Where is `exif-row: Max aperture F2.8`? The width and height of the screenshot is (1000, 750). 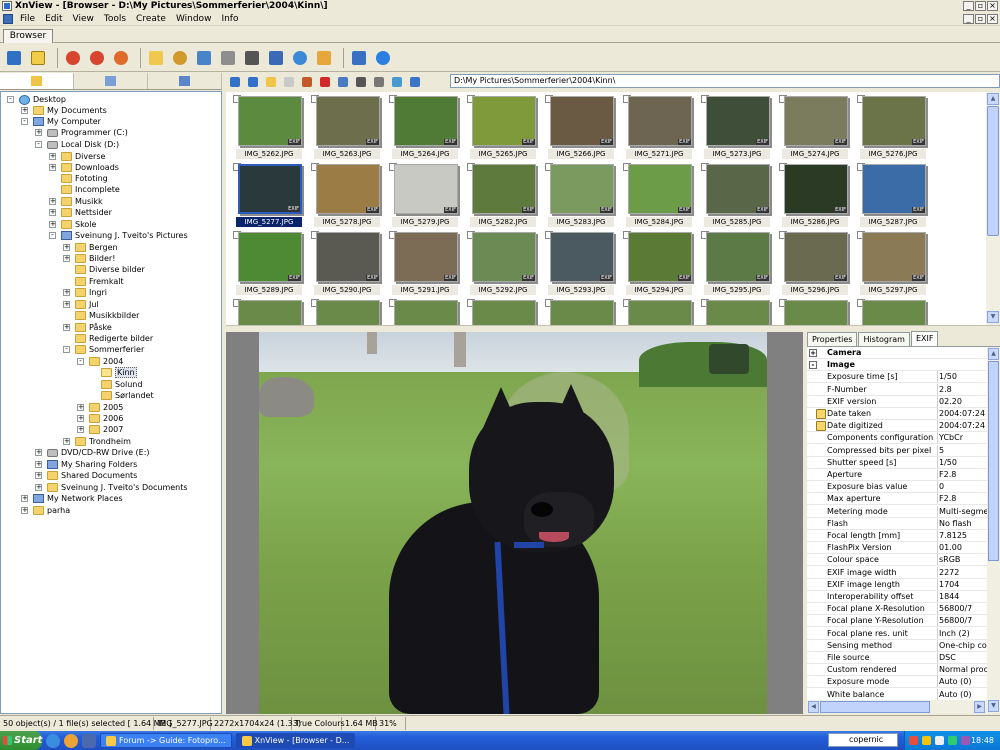
exif-row: Max aperture F2.8 is located at coordinates (897, 499).